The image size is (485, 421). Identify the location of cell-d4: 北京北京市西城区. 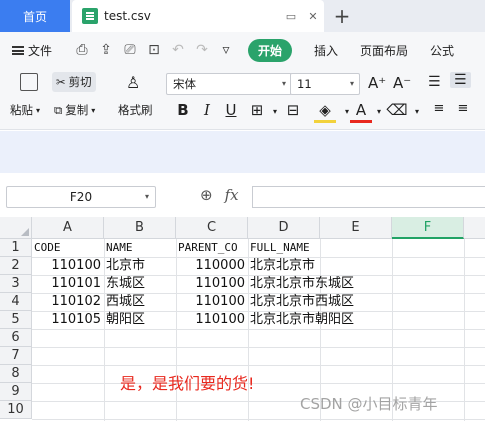
(320, 302).